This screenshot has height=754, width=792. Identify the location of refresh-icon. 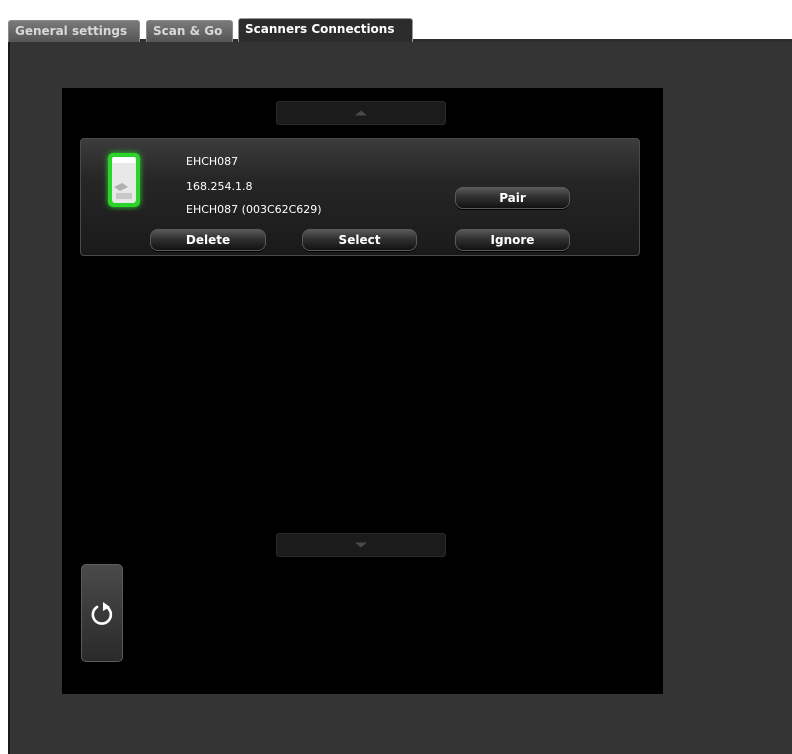
(102, 613).